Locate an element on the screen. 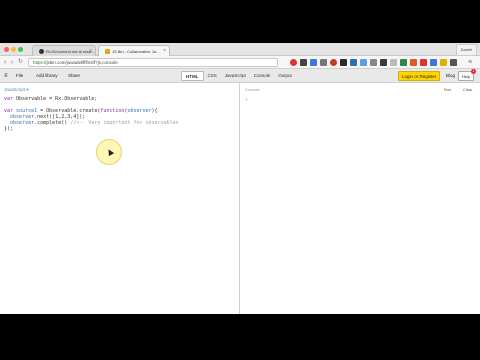 Image resolution: width=480 pixels, height=360 pixels. tab-css: CSS is located at coordinates (212, 76).